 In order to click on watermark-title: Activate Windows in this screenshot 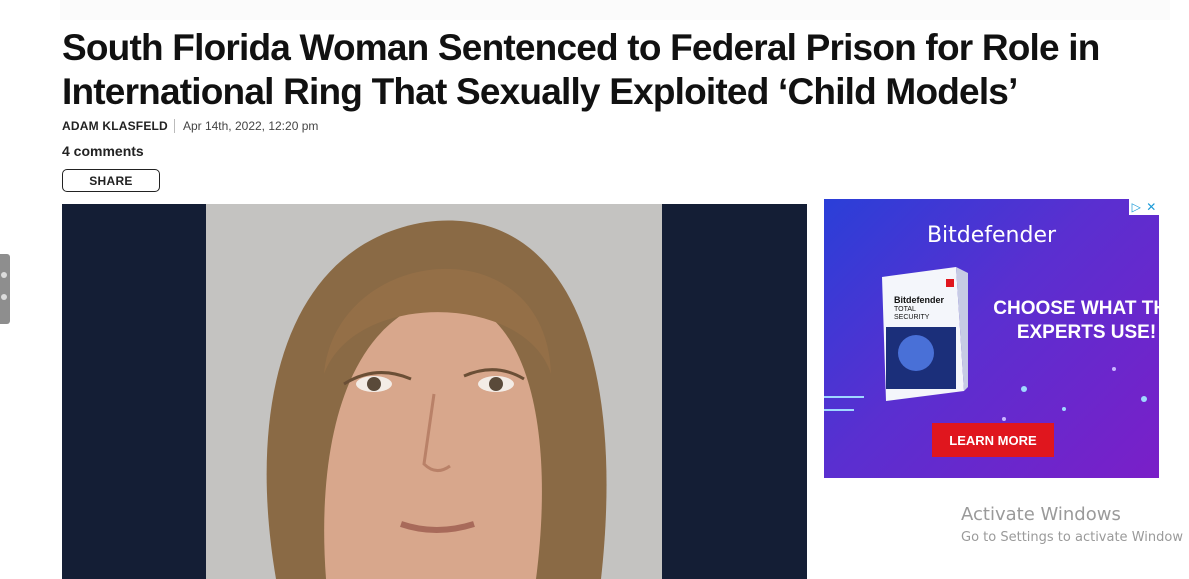, I will do `click(1041, 514)`.